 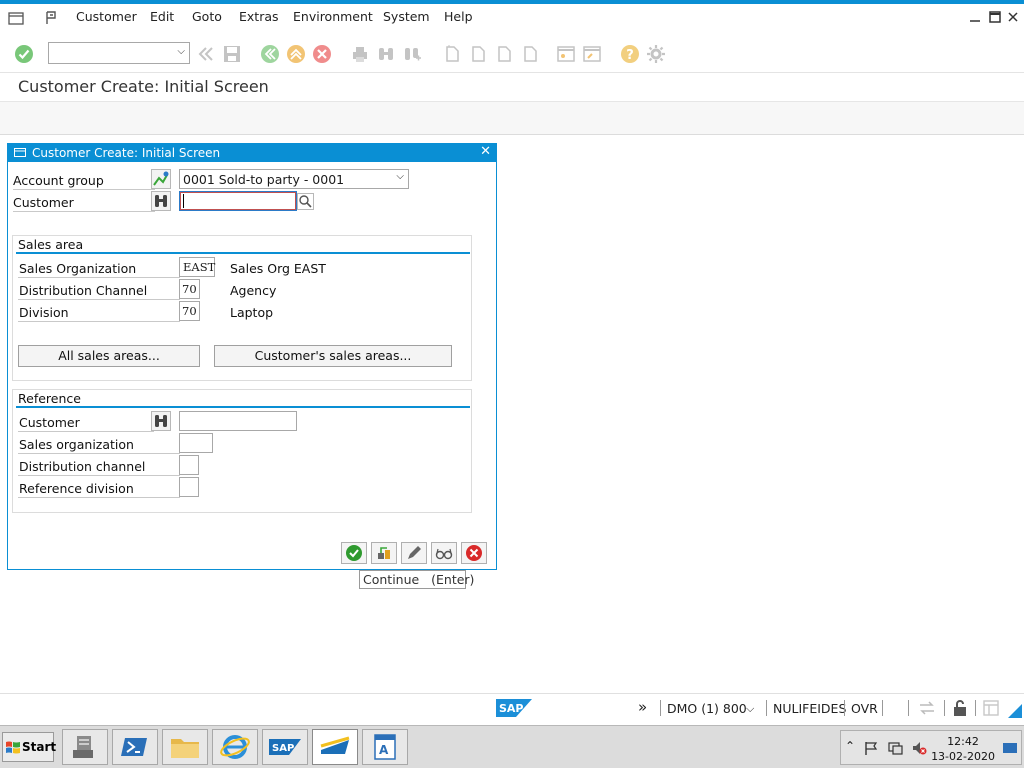 I want to click on network-icon, so click(x=895, y=748).